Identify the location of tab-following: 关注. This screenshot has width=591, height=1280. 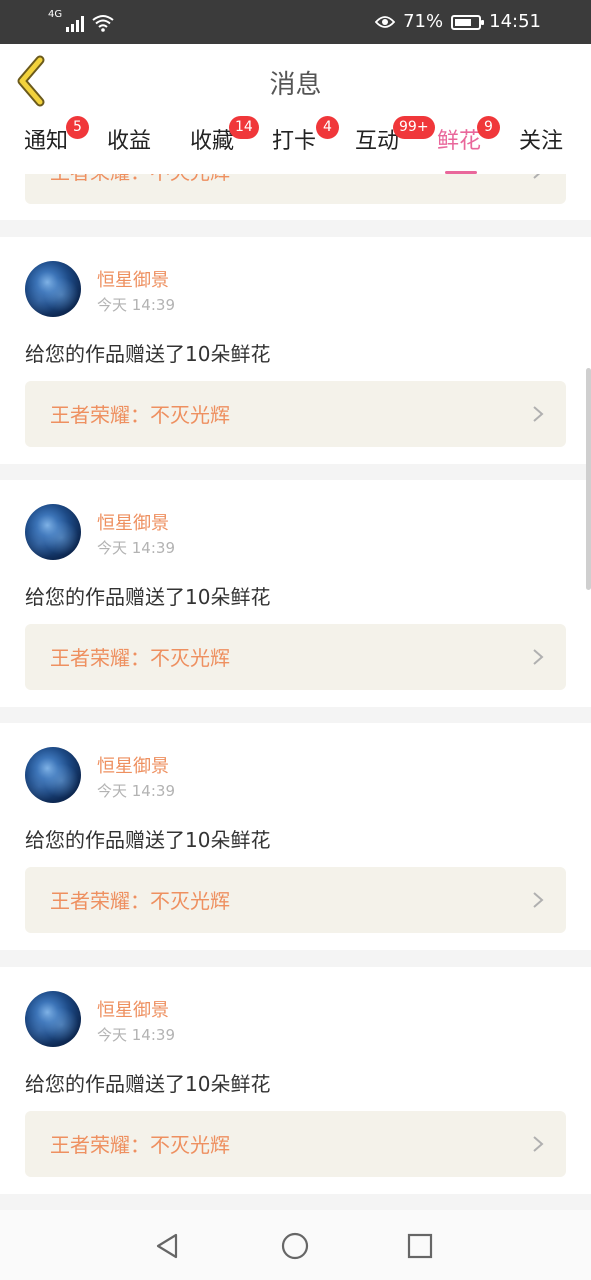
(541, 149).